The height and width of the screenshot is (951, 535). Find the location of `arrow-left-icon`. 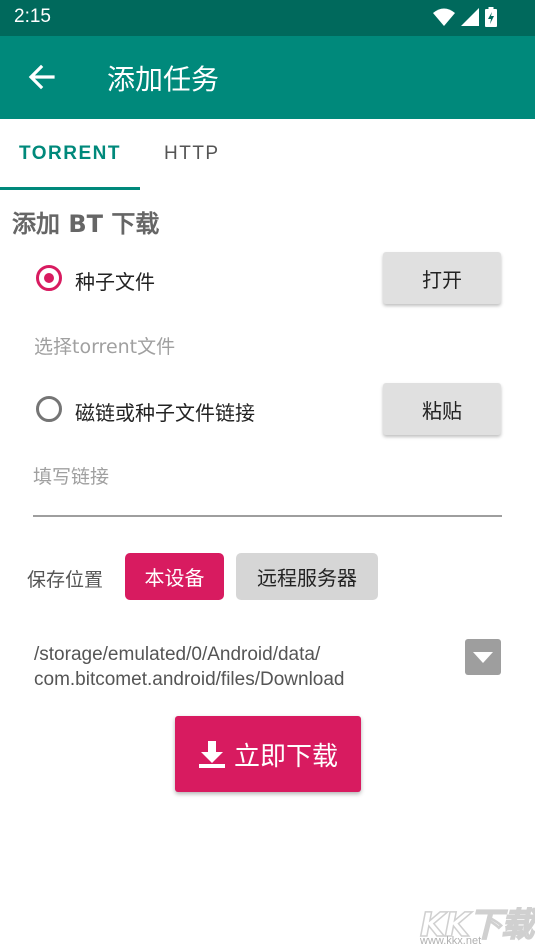

arrow-left-icon is located at coordinates (41, 77).